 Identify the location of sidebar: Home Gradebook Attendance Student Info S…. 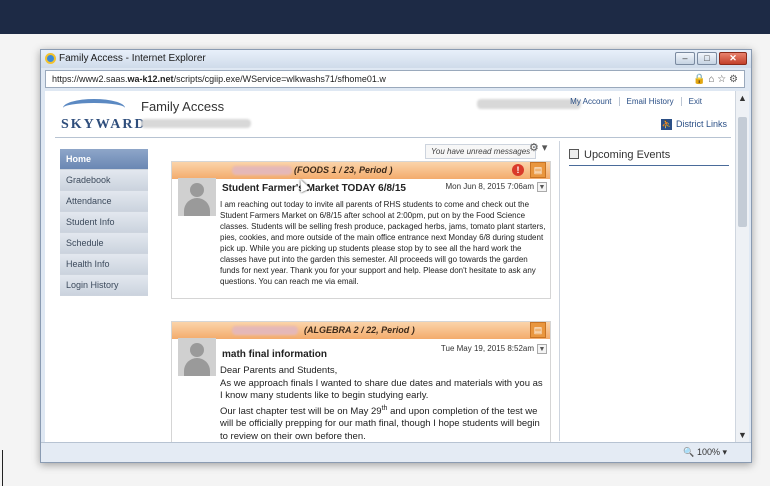
(104, 222).